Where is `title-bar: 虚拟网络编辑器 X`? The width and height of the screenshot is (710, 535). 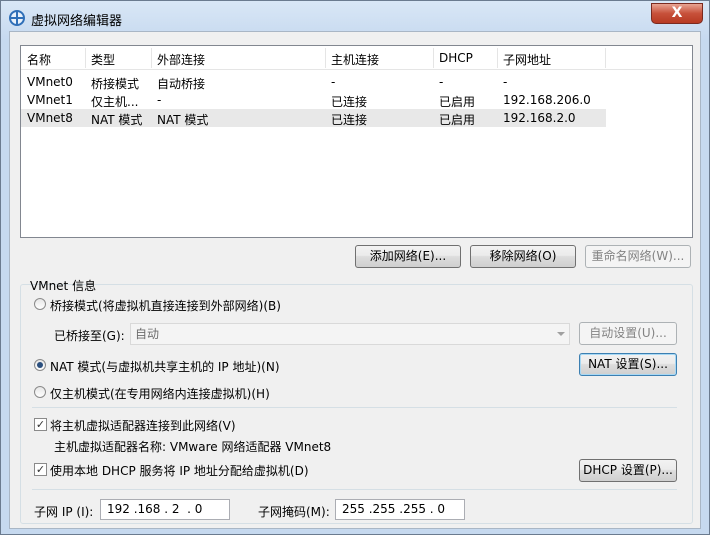 title-bar: 虚拟网络编辑器 X is located at coordinates (355, 18).